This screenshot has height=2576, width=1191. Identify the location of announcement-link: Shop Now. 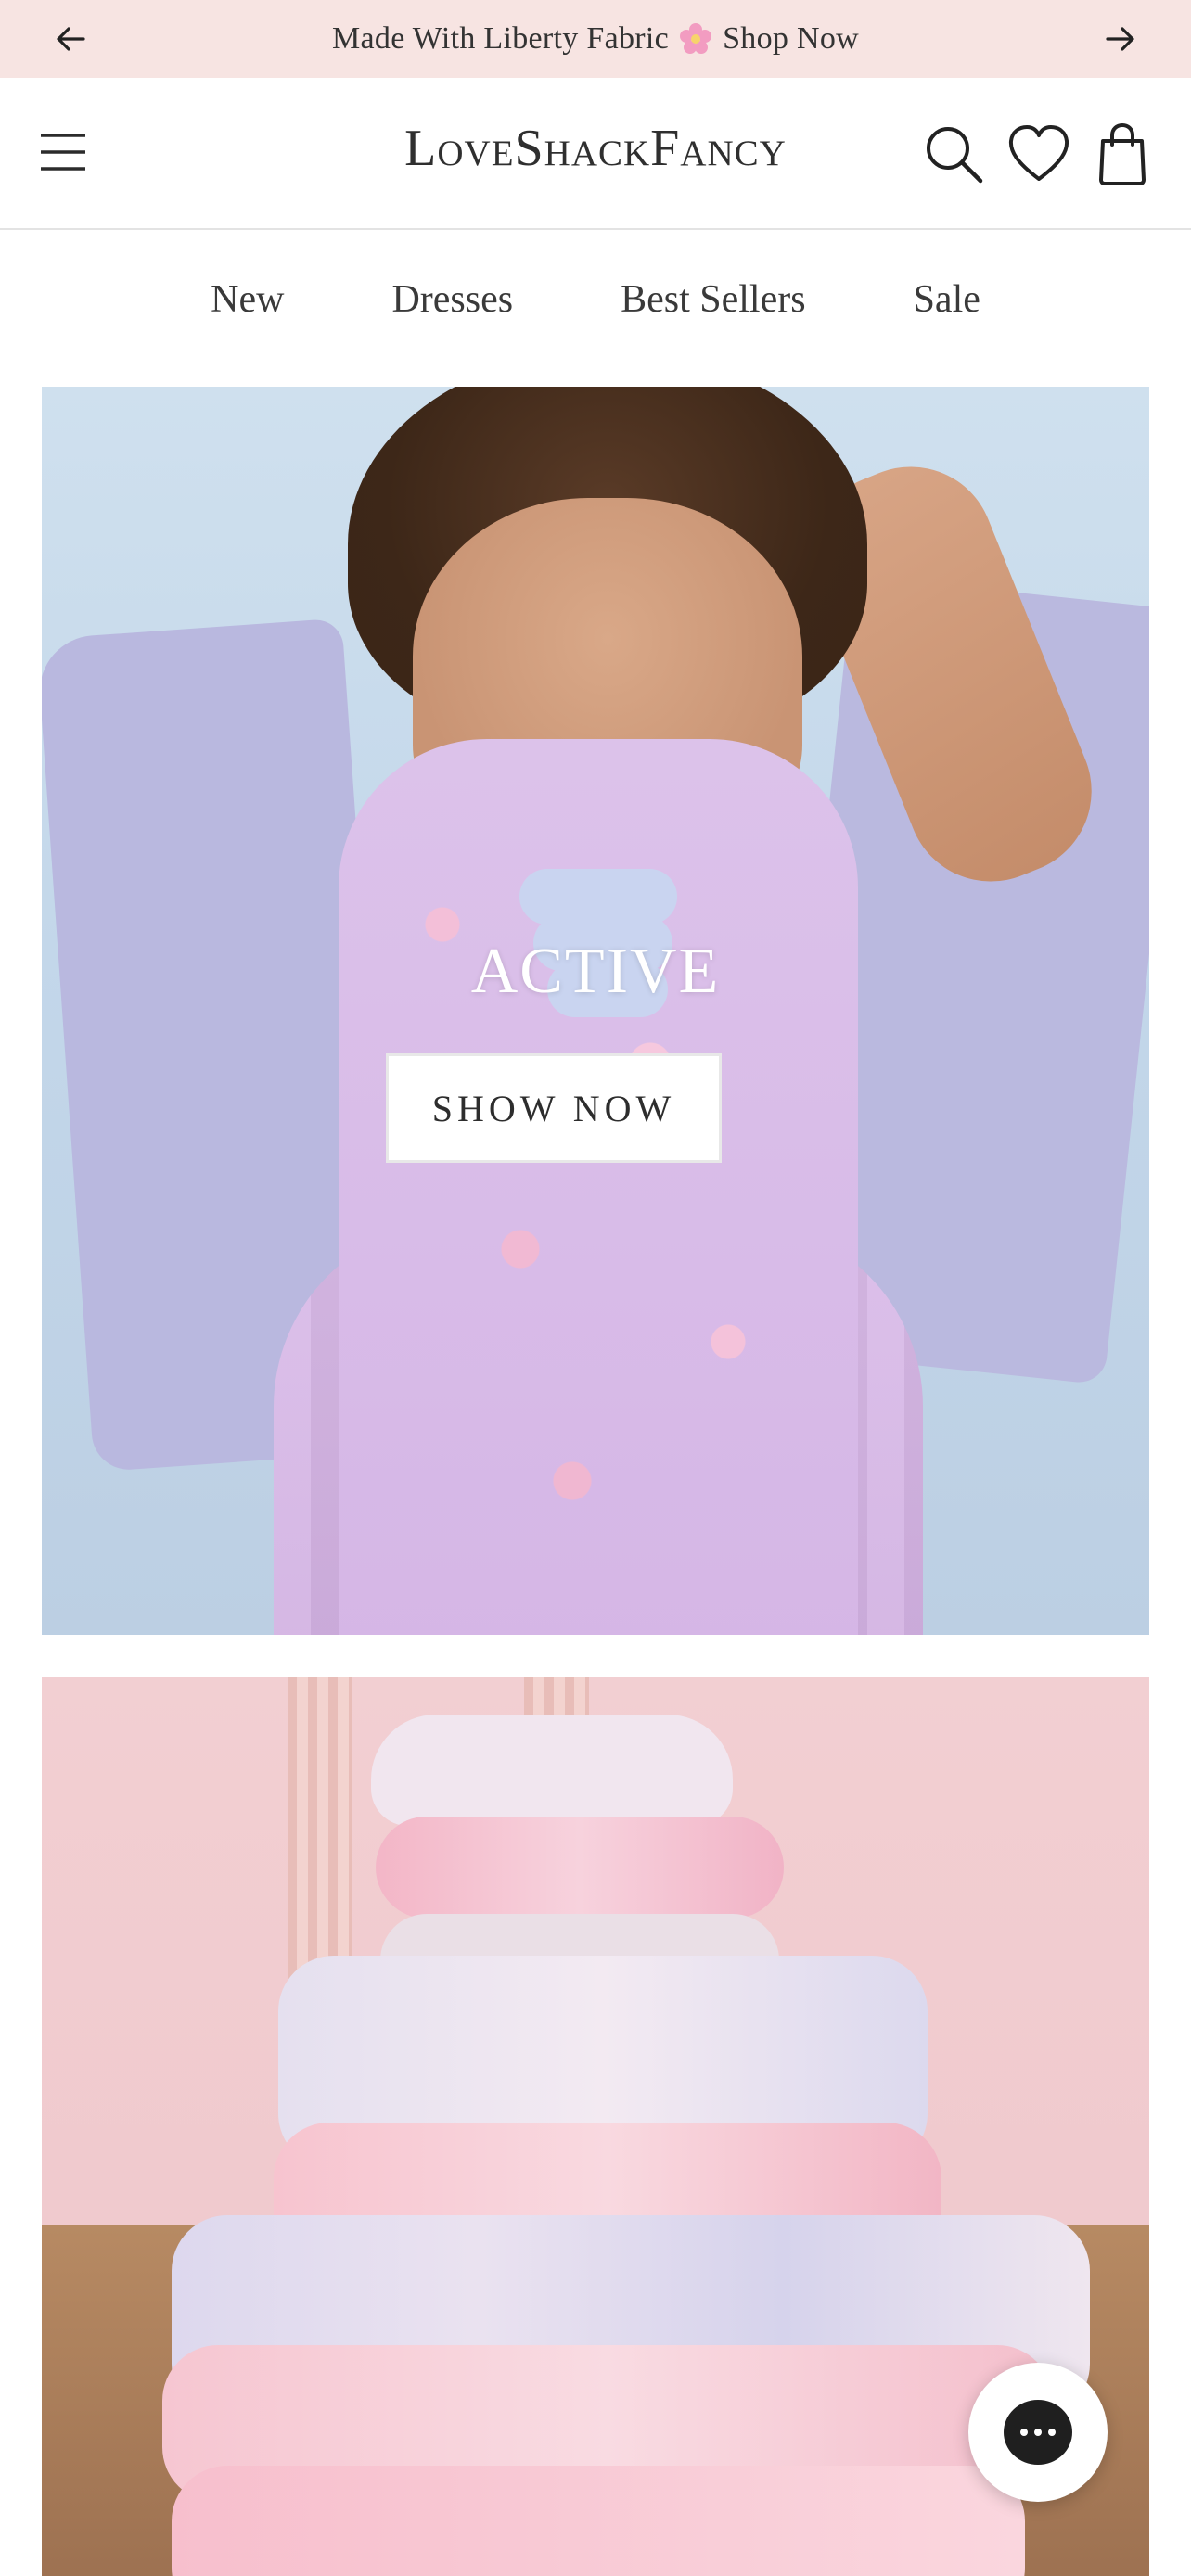
(791, 39).